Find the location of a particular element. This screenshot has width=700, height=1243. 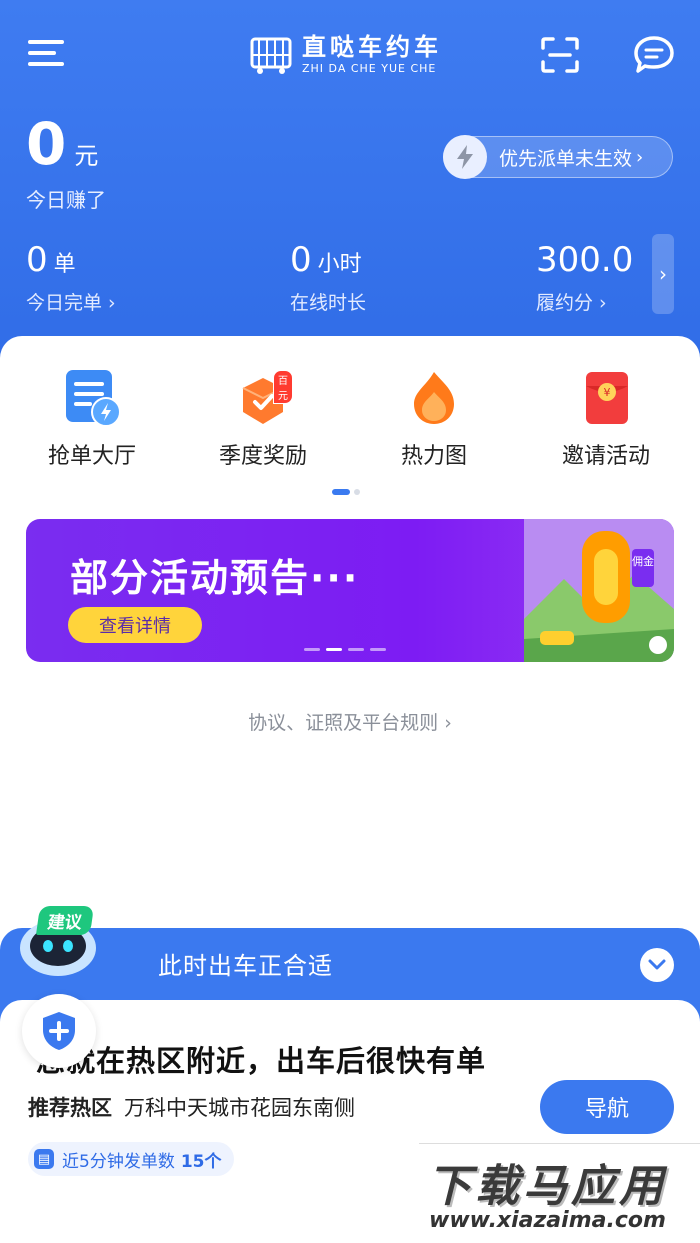

menu-label: 季度奖励 is located at coordinates (262, 456).